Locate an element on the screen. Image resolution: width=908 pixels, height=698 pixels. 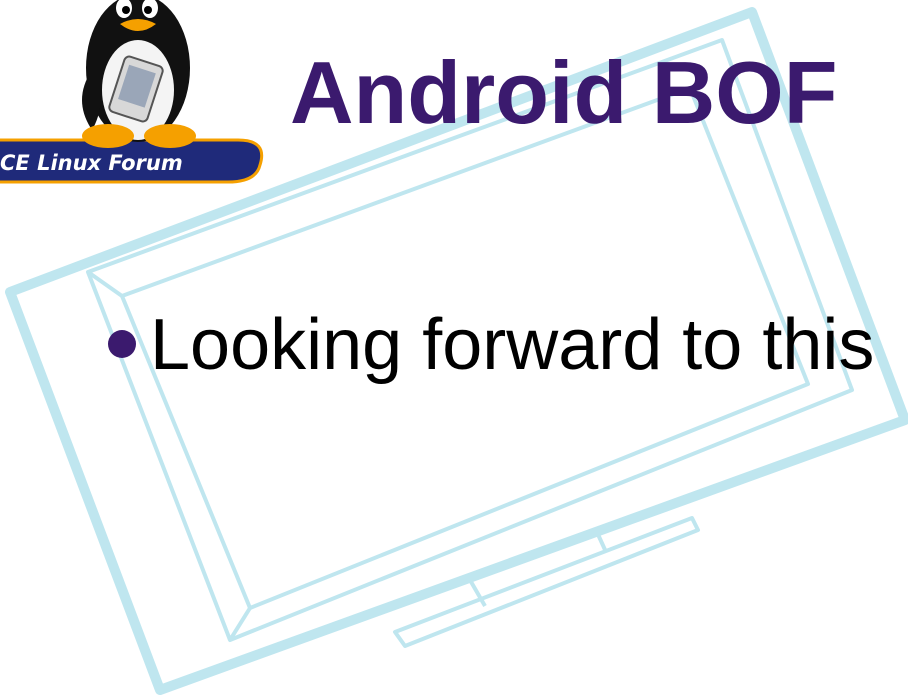
bullet-text: Looking forward to this is located at coordinates (512, 345).